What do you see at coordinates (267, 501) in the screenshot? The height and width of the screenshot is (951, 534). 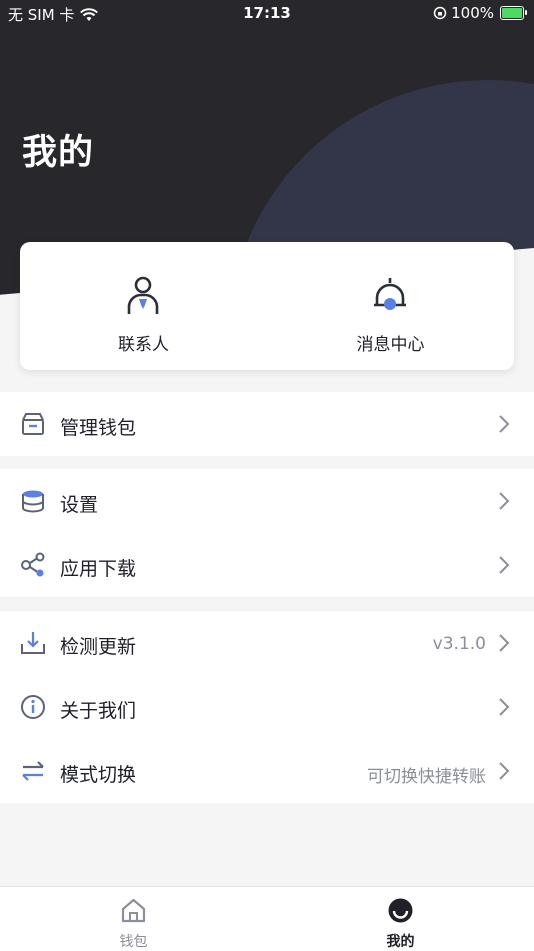 I see `menu-row-settings: 设置` at bounding box center [267, 501].